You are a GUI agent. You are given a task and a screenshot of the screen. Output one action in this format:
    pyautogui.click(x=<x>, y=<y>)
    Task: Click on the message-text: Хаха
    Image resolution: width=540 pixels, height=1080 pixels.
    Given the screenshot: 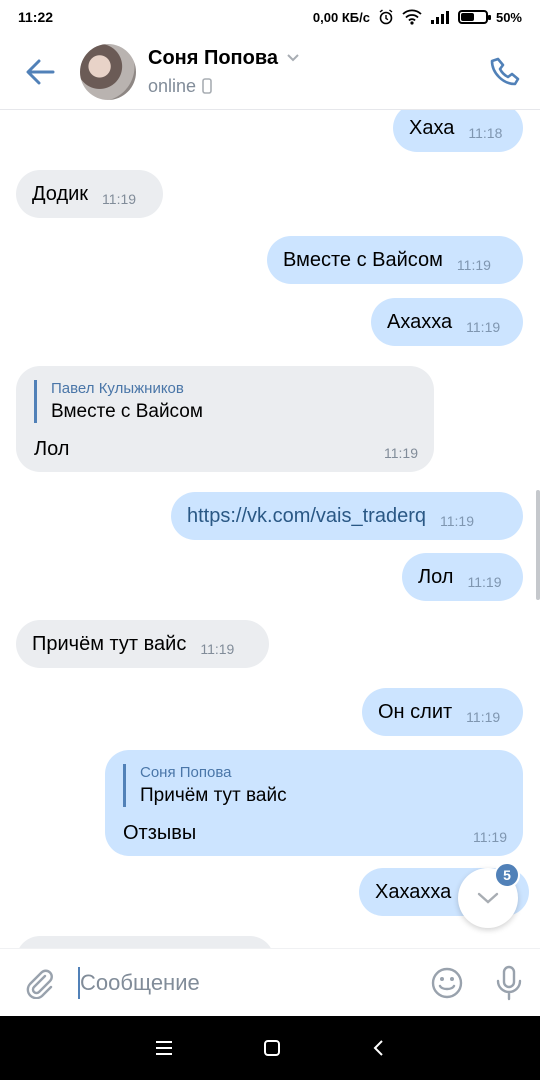 What is the action you would take?
    pyautogui.click(x=432, y=127)
    